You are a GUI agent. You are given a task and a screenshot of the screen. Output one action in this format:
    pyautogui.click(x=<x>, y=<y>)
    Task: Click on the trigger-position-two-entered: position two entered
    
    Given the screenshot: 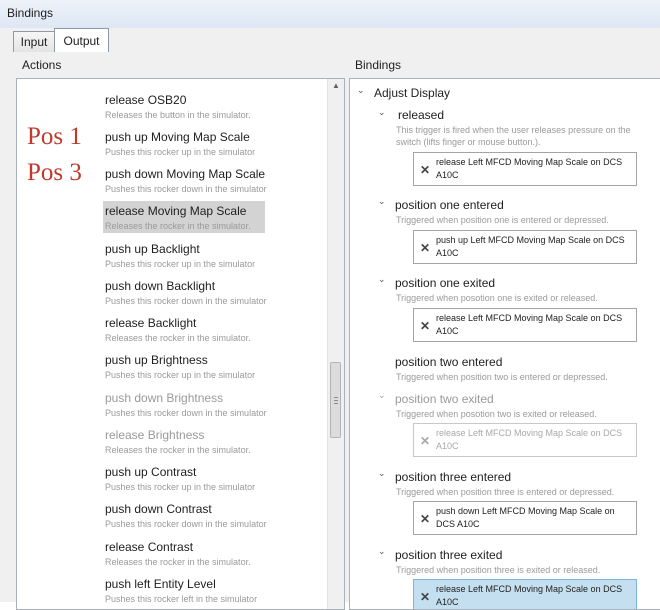 What is the action you would take?
    pyautogui.click(x=448, y=362)
    